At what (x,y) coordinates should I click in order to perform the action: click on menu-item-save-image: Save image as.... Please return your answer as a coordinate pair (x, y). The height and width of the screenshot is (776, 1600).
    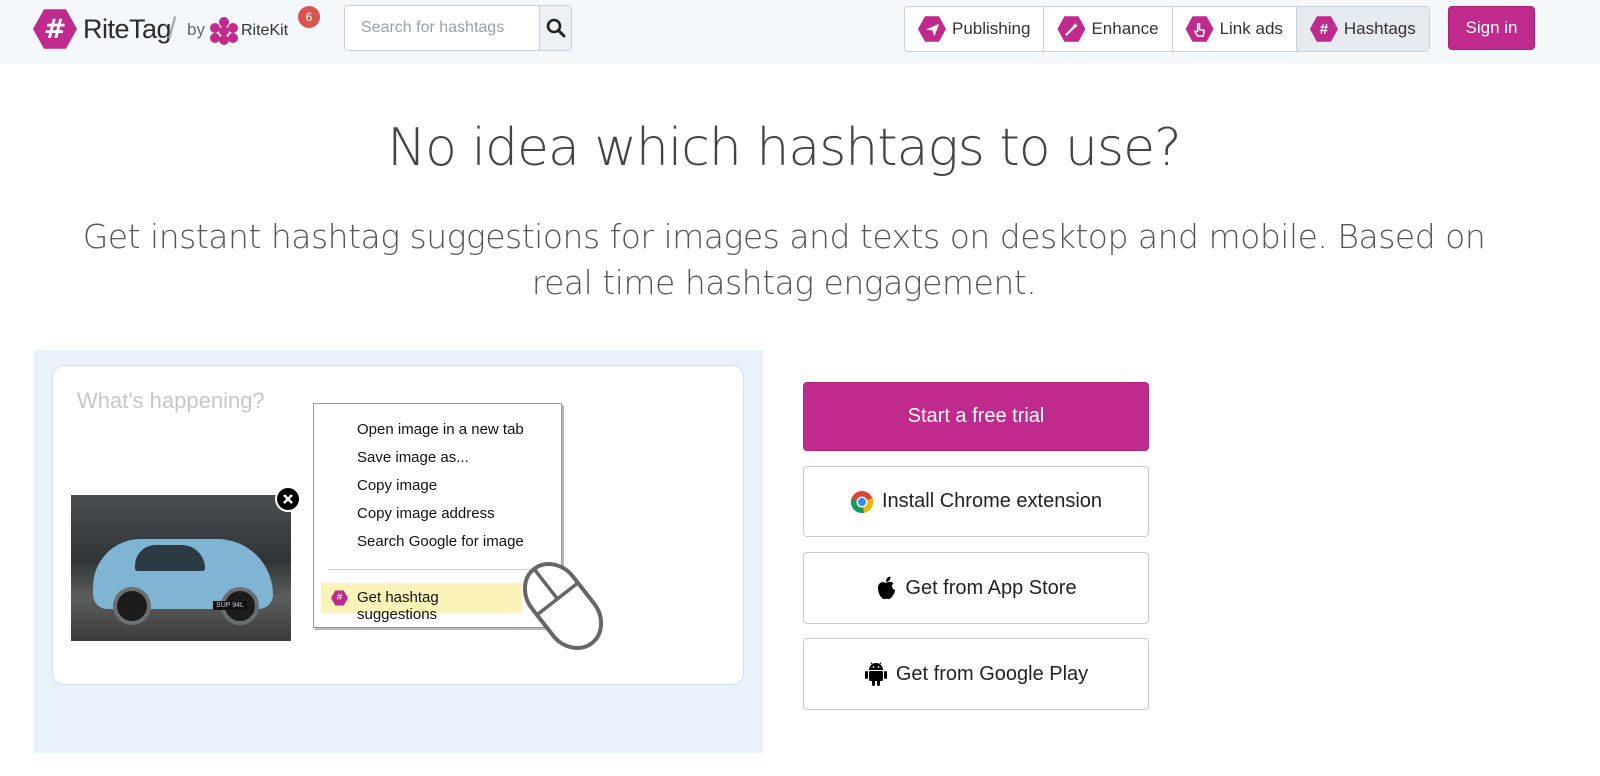
    Looking at the image, I should click on (413, 457).